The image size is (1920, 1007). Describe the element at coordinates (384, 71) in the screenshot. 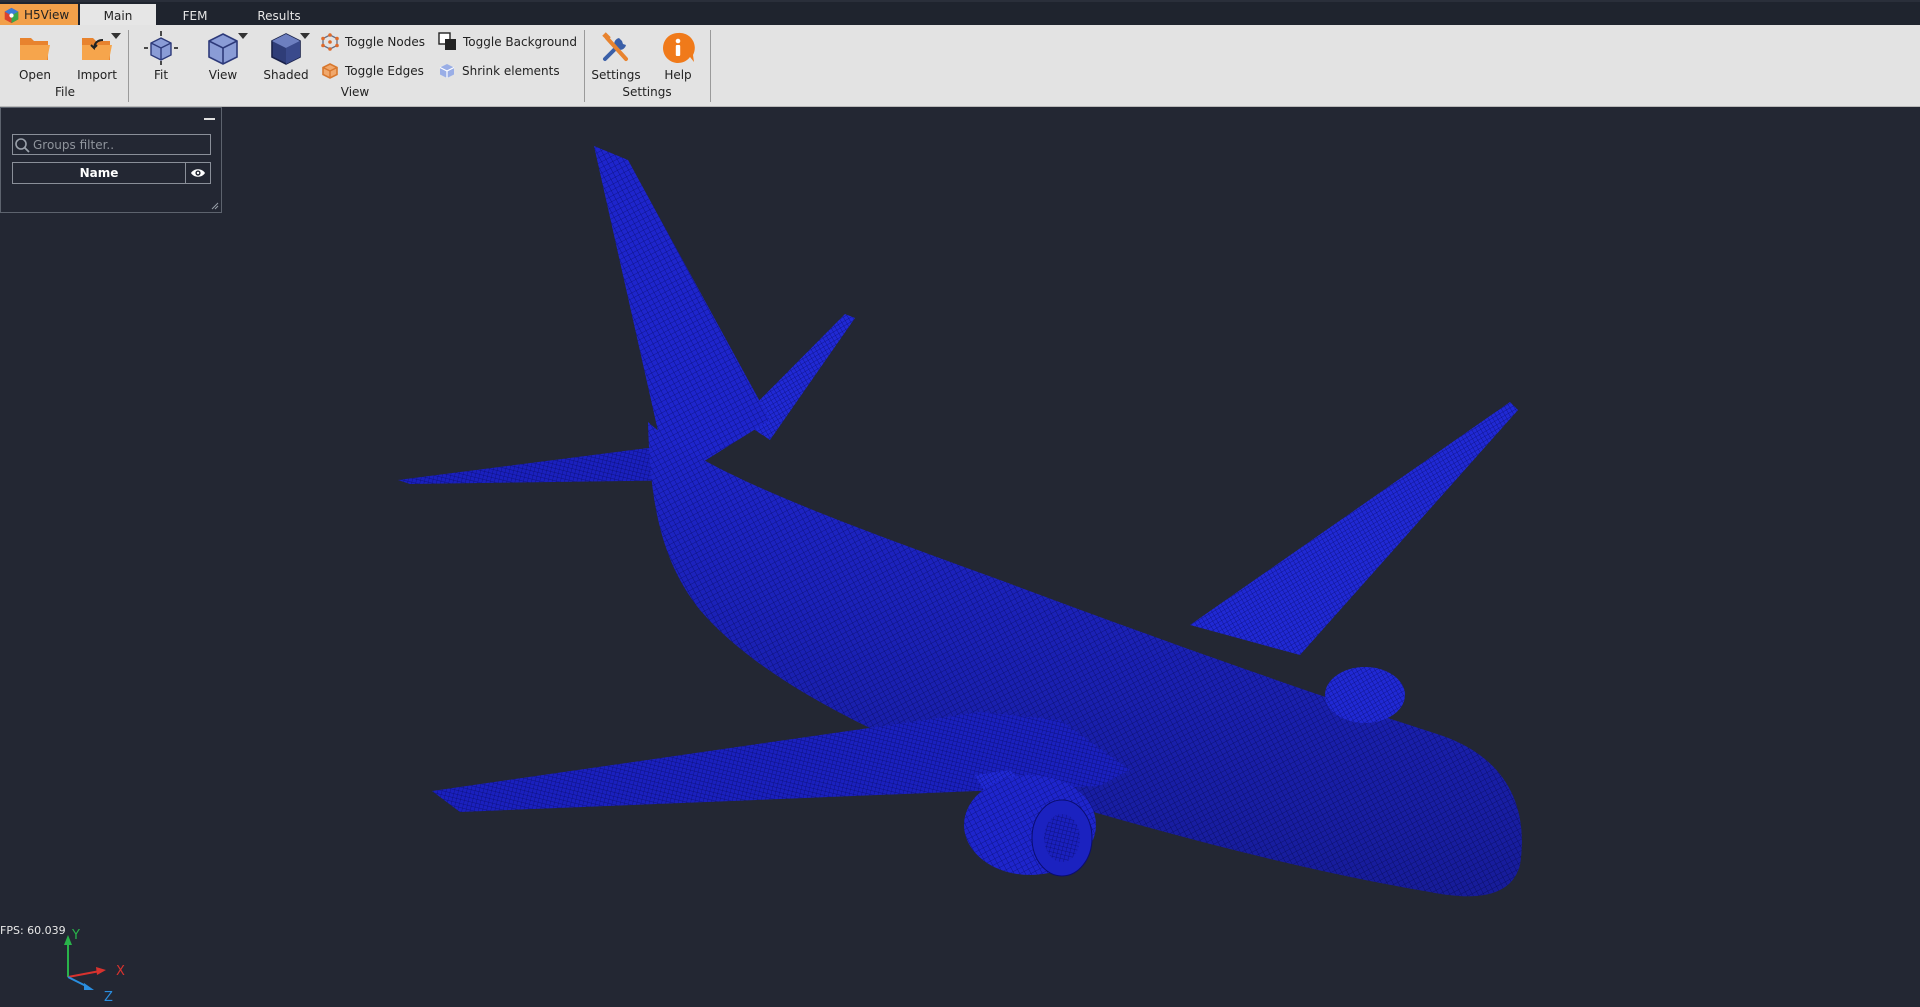

I see `toggle-edges-label: Toggle Edges` at that location.